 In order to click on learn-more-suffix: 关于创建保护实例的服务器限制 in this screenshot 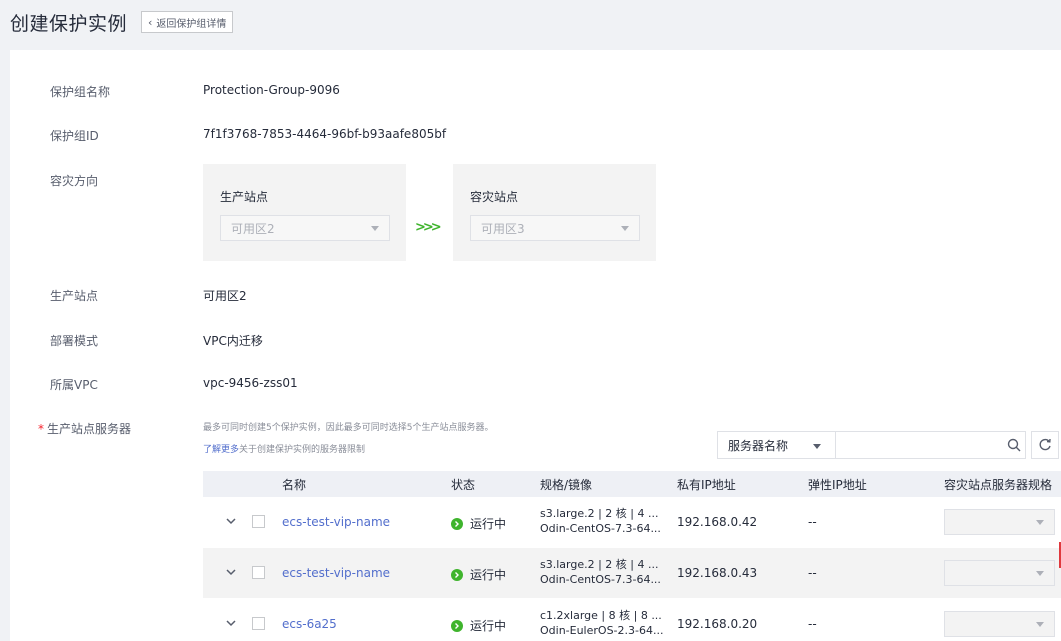, I will do `click(302, 450)`.